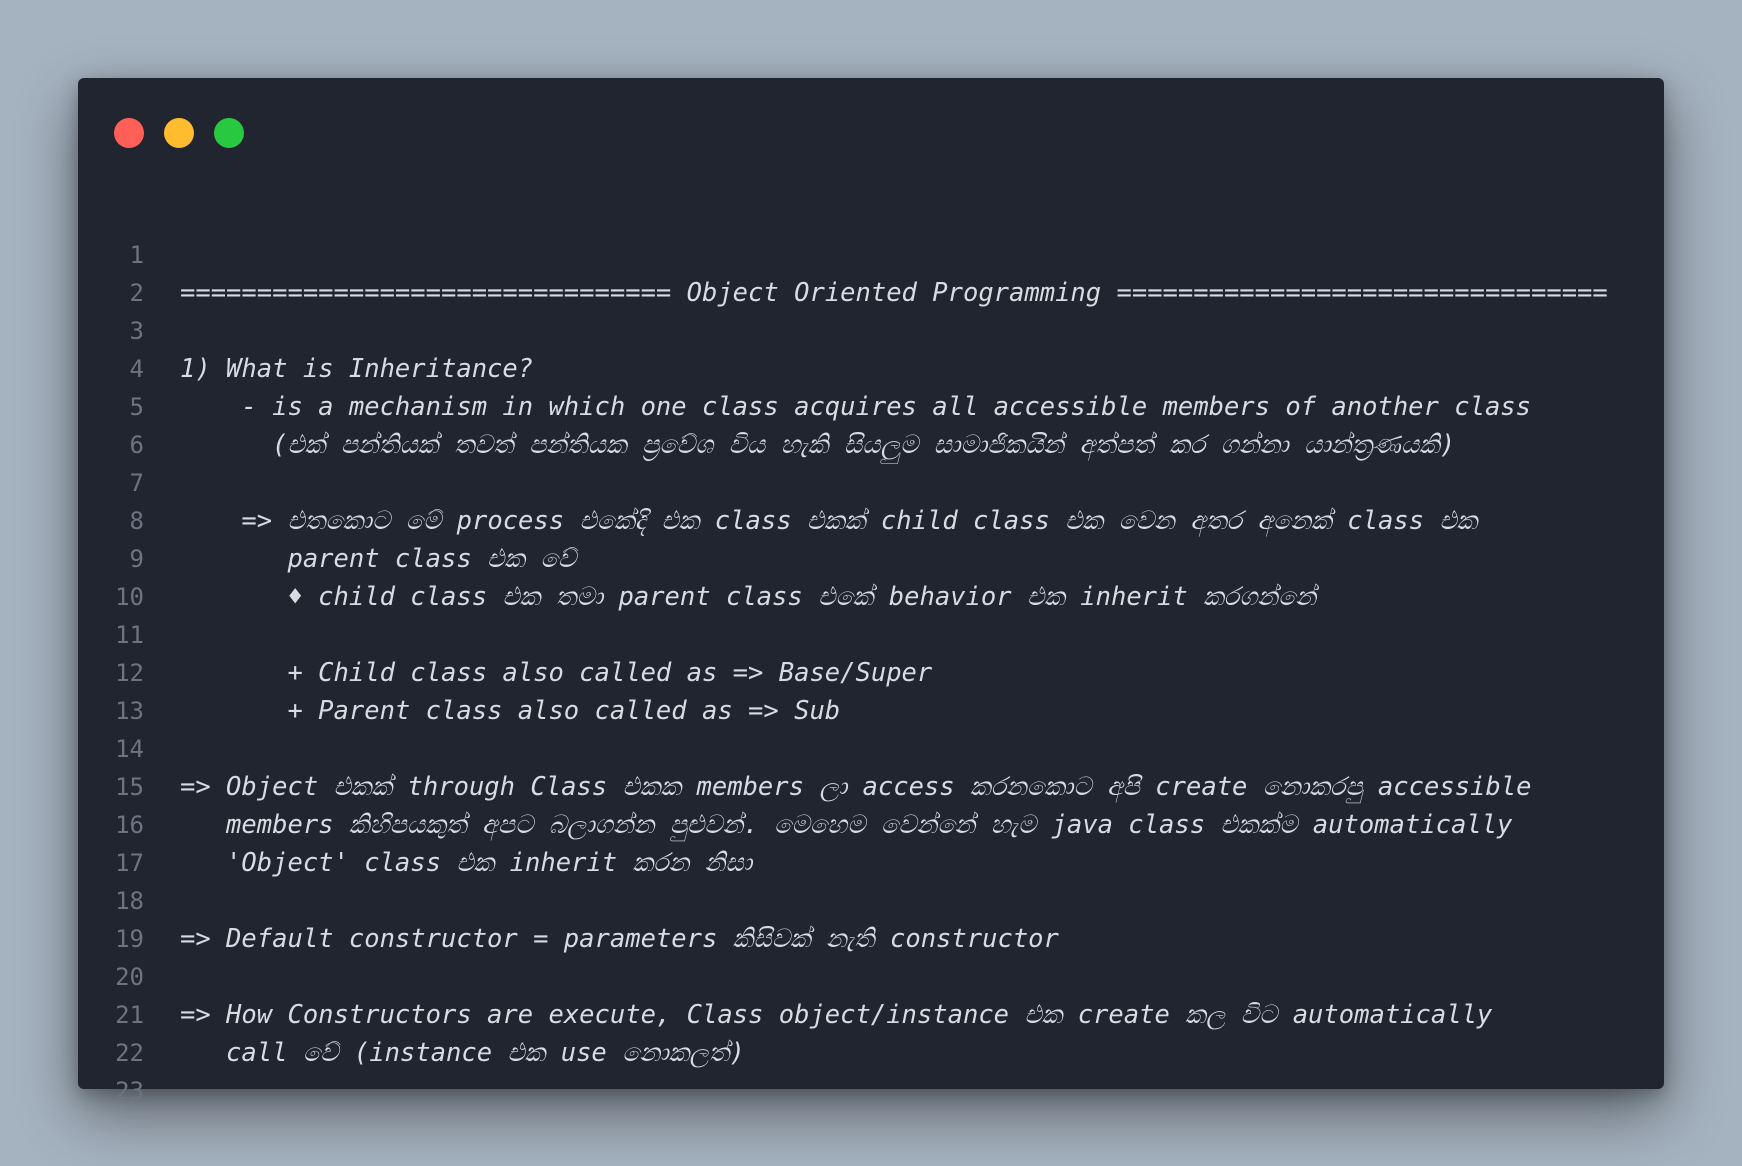  What do you see at coordinates (129, 939) in the screenshot?
I see `line-number: 19` at bounding box center [129, 939].